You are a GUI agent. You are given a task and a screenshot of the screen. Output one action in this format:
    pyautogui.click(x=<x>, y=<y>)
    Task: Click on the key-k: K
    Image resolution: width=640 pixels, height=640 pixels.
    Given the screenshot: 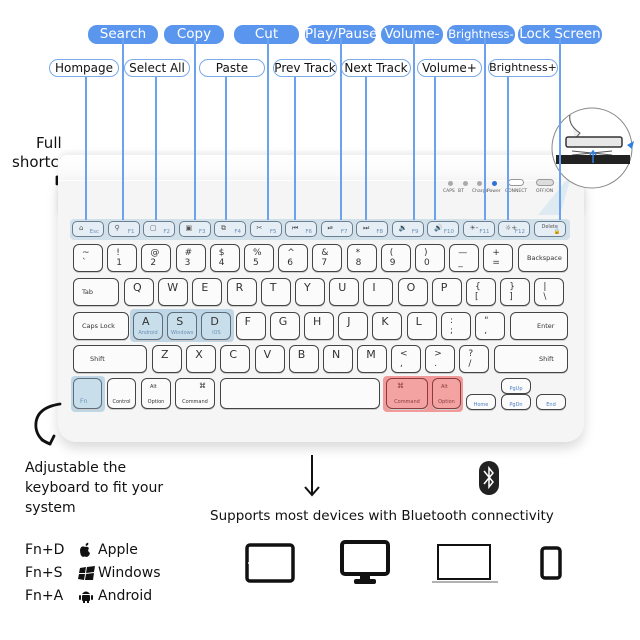 What is the action you would take?
    pyautogui.click(x=387, y=326)
    